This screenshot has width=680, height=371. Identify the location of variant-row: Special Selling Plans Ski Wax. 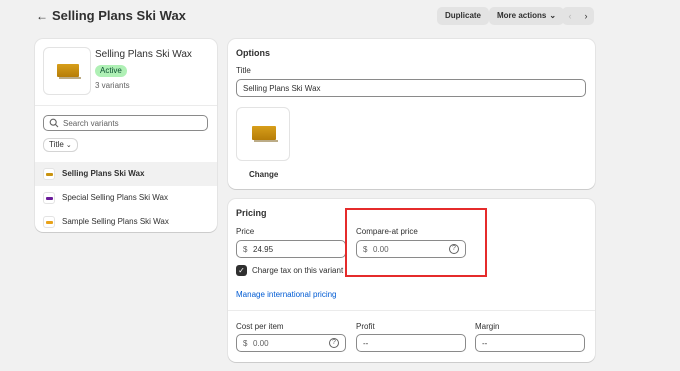
(126, 198).